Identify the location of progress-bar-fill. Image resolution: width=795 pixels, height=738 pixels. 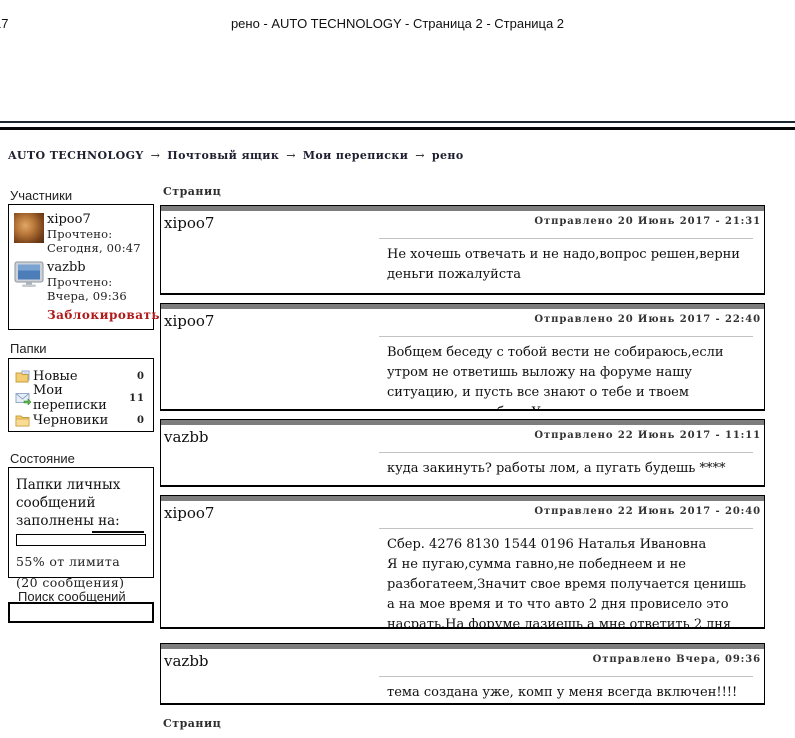
(118, 532).